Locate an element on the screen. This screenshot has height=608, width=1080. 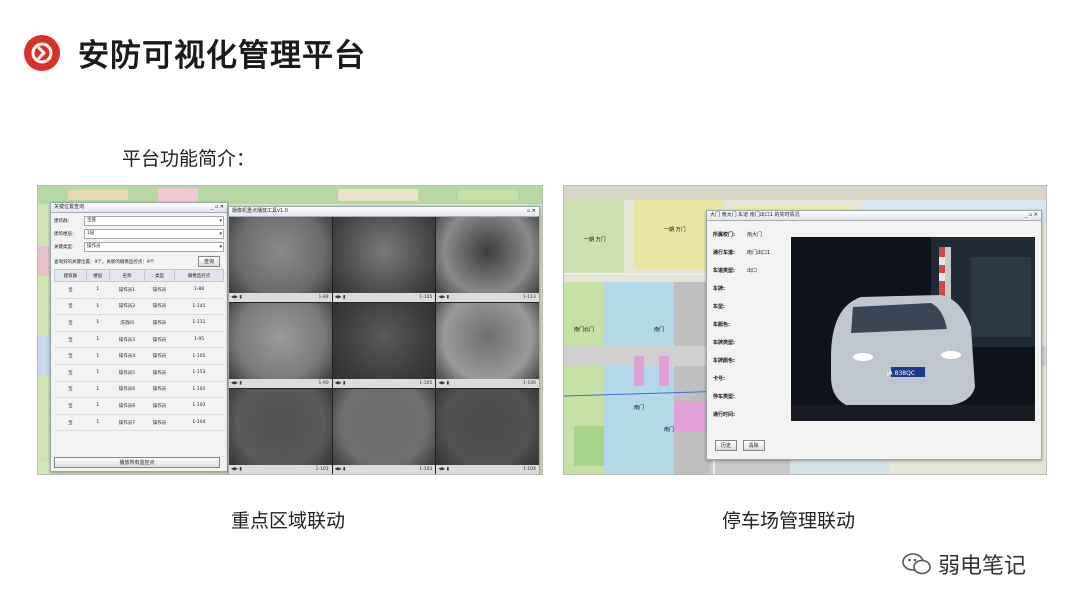
info-label: 车型: is located at coordinates (719, 306).